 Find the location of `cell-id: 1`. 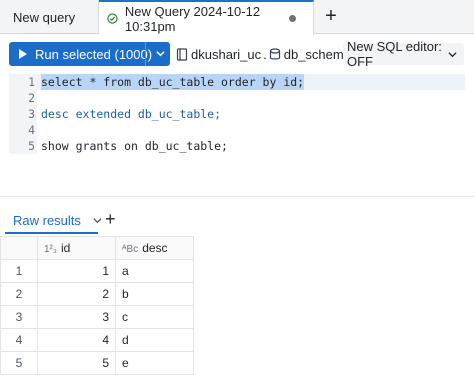

cell-id: 1 is located at coordinates (76, 271).